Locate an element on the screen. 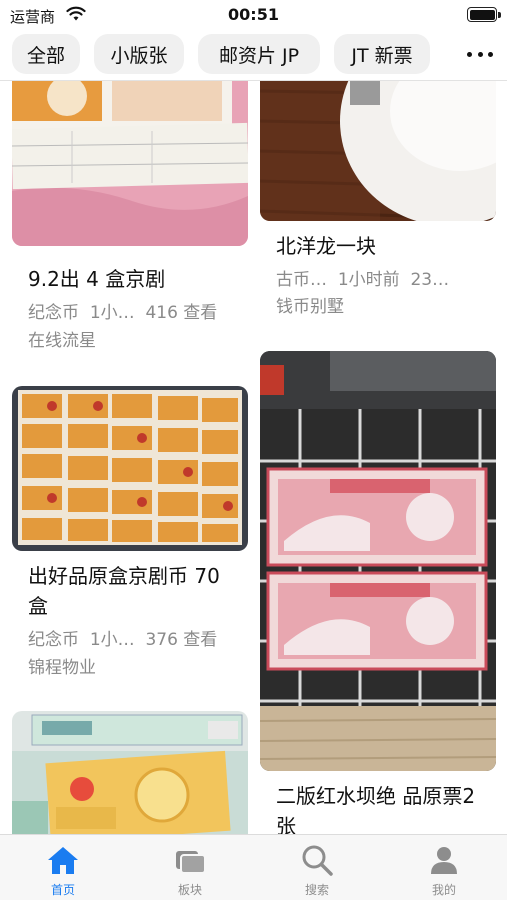 The height and width of the screenshot is (900, 507). post-time: 1小时前 is located at coordinates (368, 280).